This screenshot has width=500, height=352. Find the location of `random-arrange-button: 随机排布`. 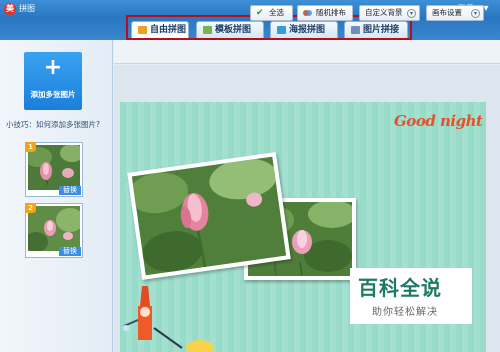

random-arrange-button: 随机排布 is located at coordinates (325, 13).